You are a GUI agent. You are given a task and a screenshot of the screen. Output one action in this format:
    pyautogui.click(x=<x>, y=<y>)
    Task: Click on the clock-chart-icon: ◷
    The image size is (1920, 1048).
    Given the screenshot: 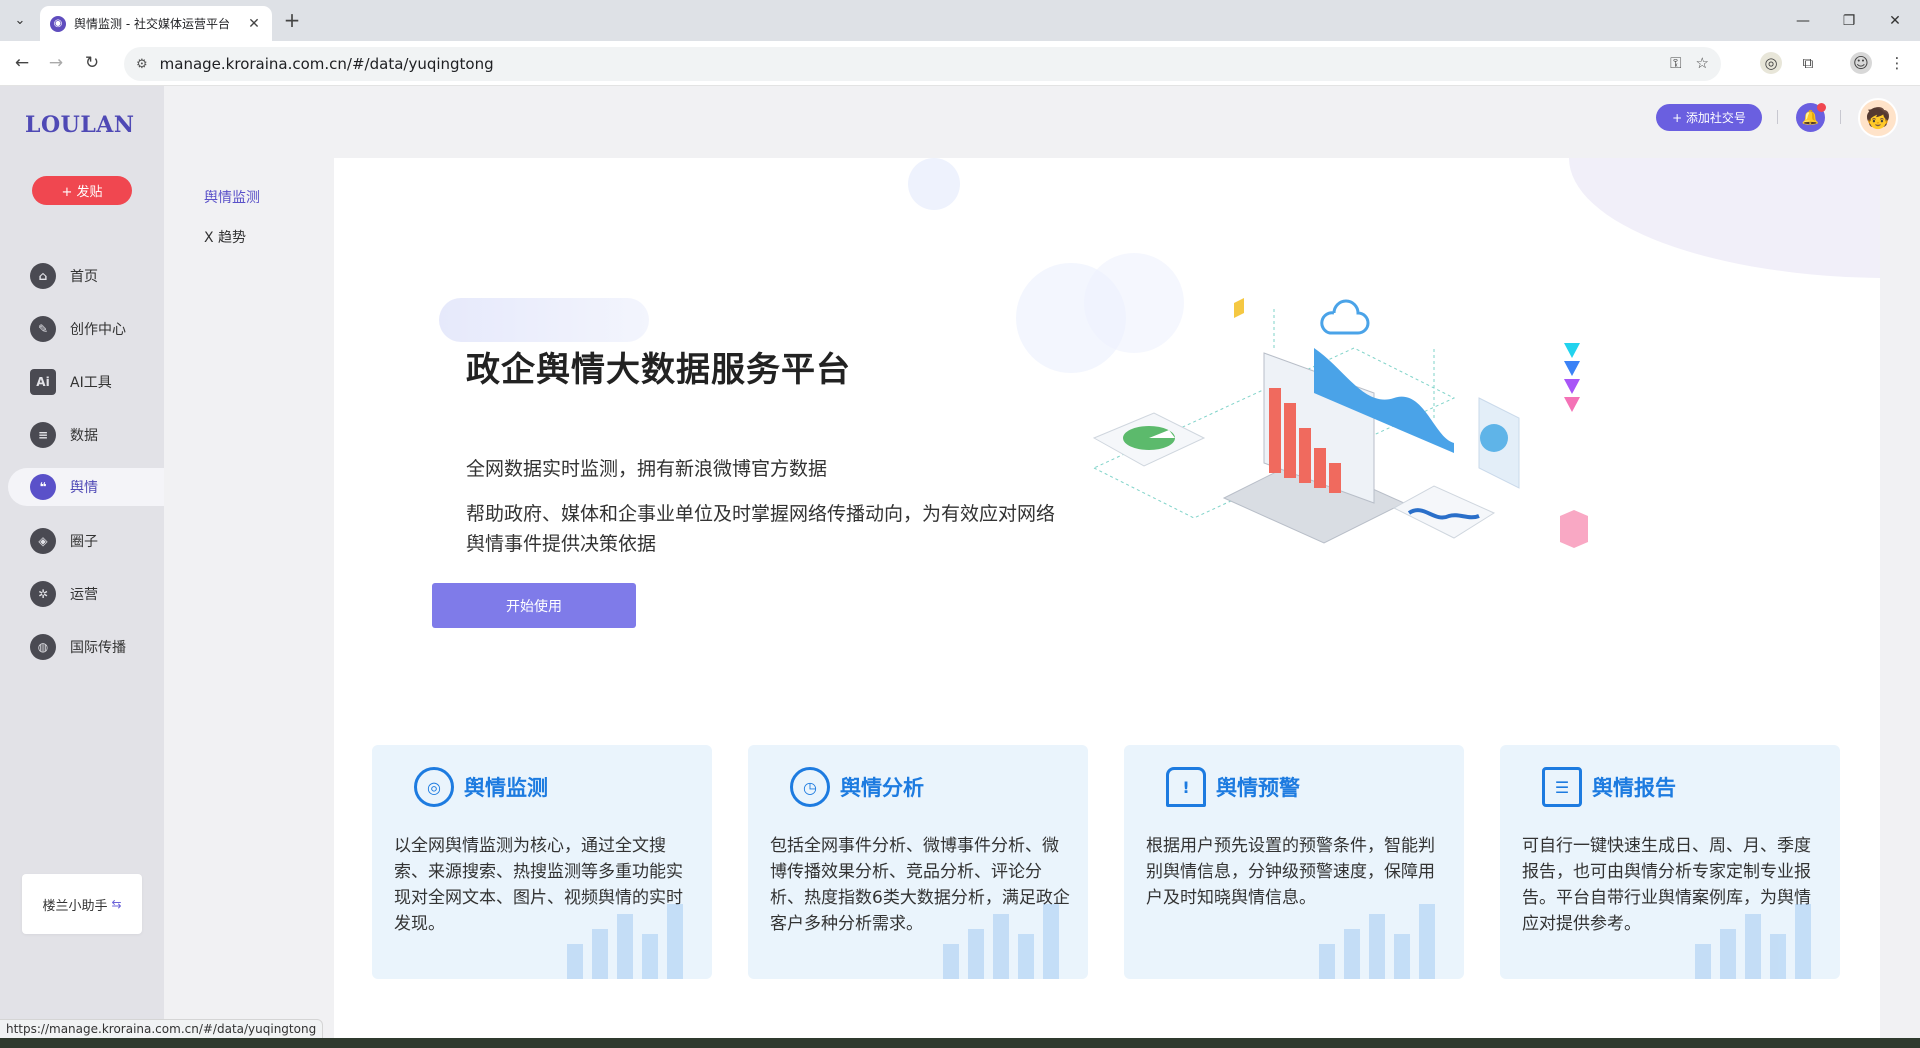 What is the action you would take?
    pyautogui.click(x=810, y=787)
    